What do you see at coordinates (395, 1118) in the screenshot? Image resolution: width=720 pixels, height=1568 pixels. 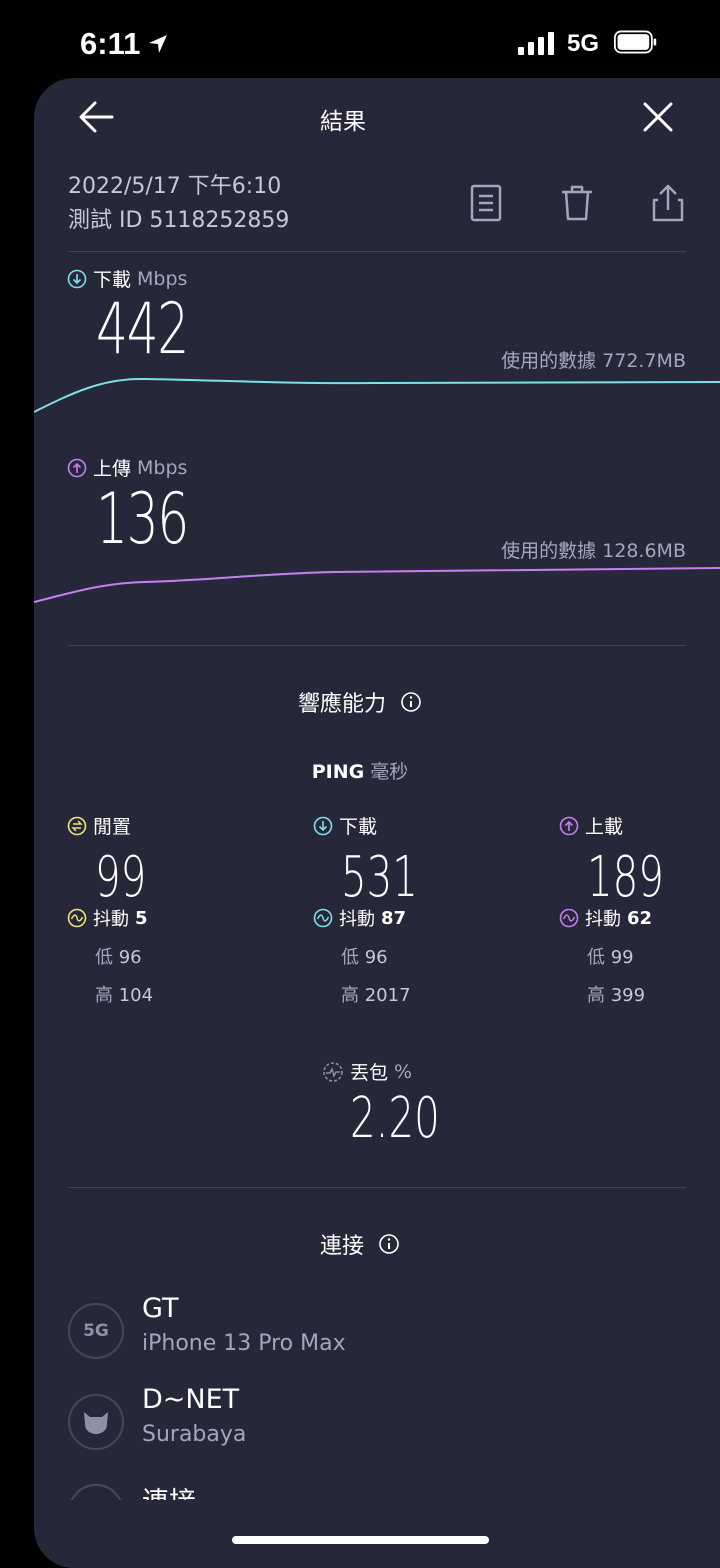 I see `packet-loss-value: 2.20` at bounding box center [395, 1118].